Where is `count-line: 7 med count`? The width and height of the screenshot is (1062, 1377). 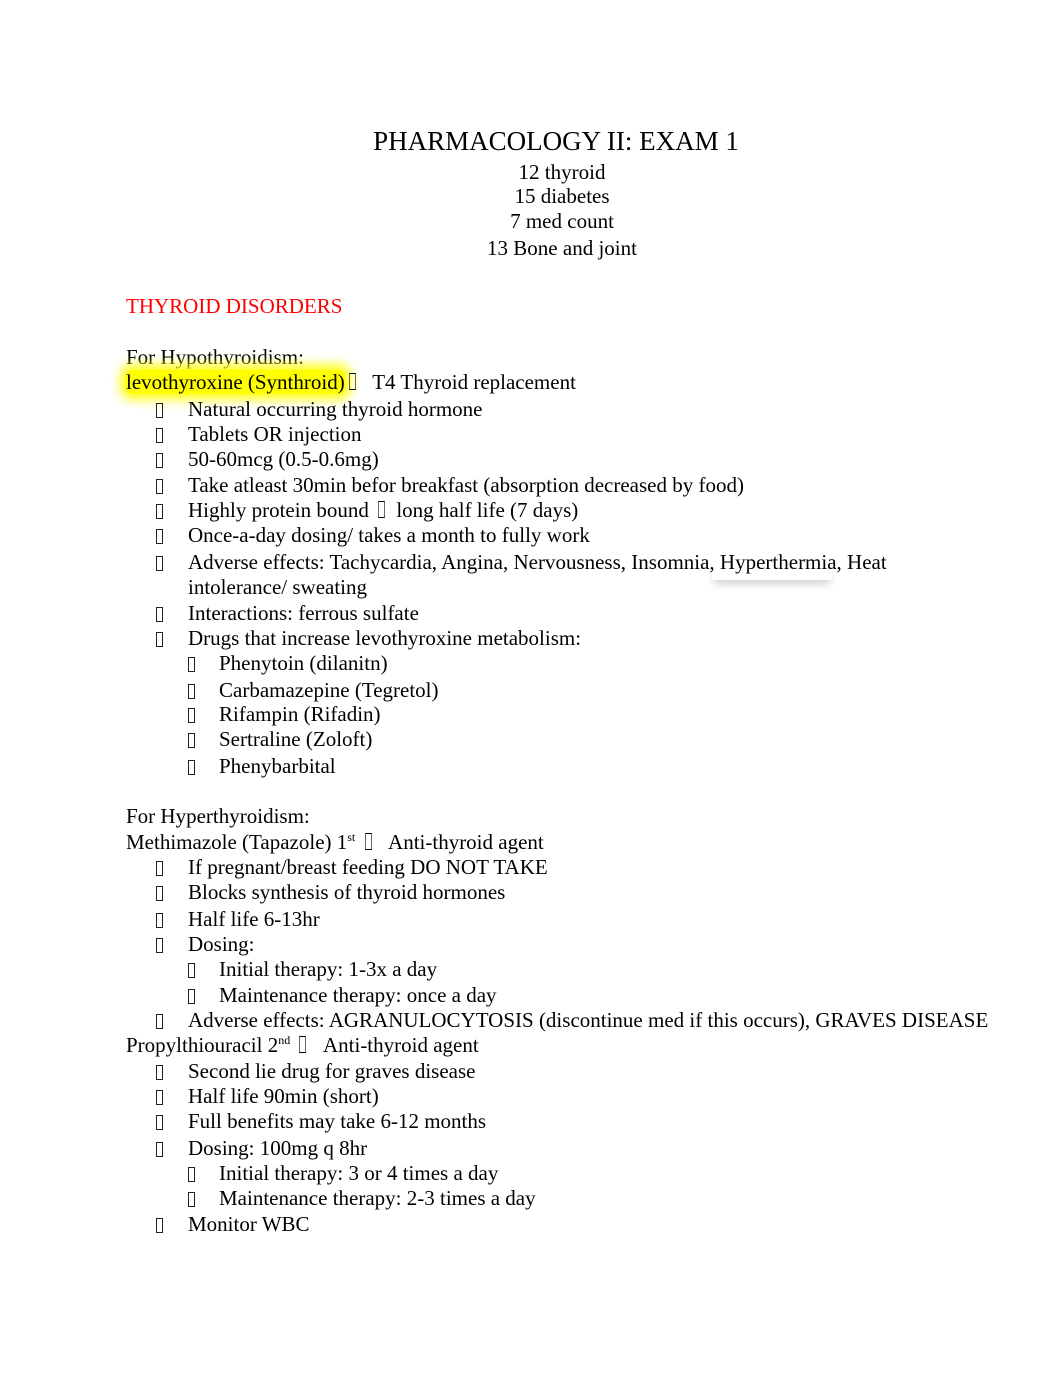
count-line: 7 med count is located at coordinates (562, 221).